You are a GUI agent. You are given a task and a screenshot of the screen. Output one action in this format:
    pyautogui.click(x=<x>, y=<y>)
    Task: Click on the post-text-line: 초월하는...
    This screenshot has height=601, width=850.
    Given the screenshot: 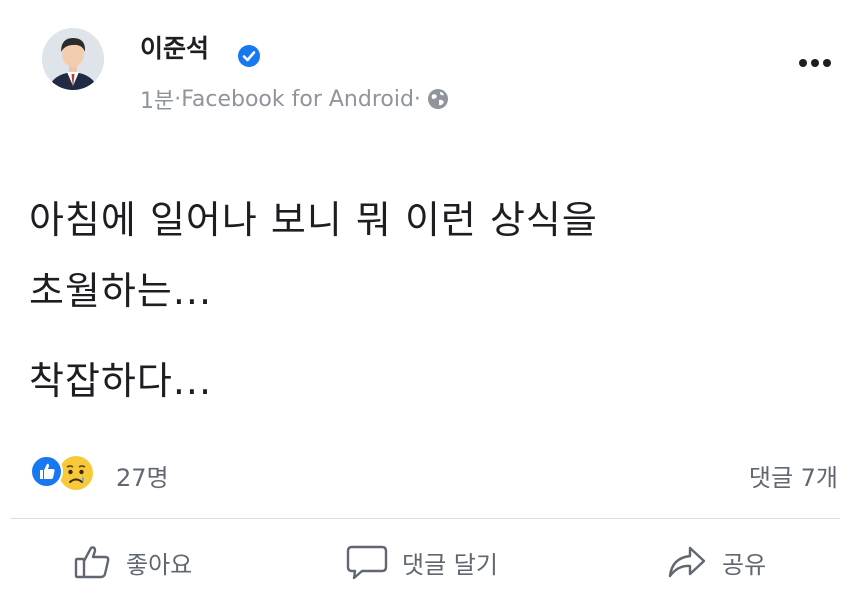 What is the action you would take?
    pyautogui.click(x=121, y=291)
    